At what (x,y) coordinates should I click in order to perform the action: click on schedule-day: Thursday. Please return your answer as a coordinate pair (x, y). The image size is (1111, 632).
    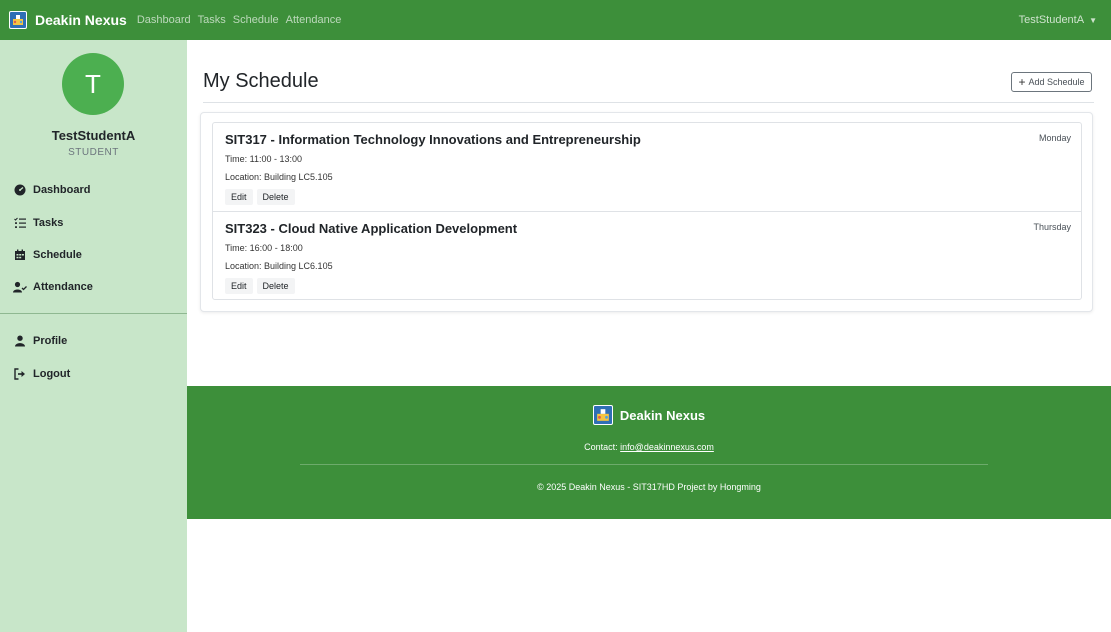
    Looking at the image, I should click on (1052, 227).